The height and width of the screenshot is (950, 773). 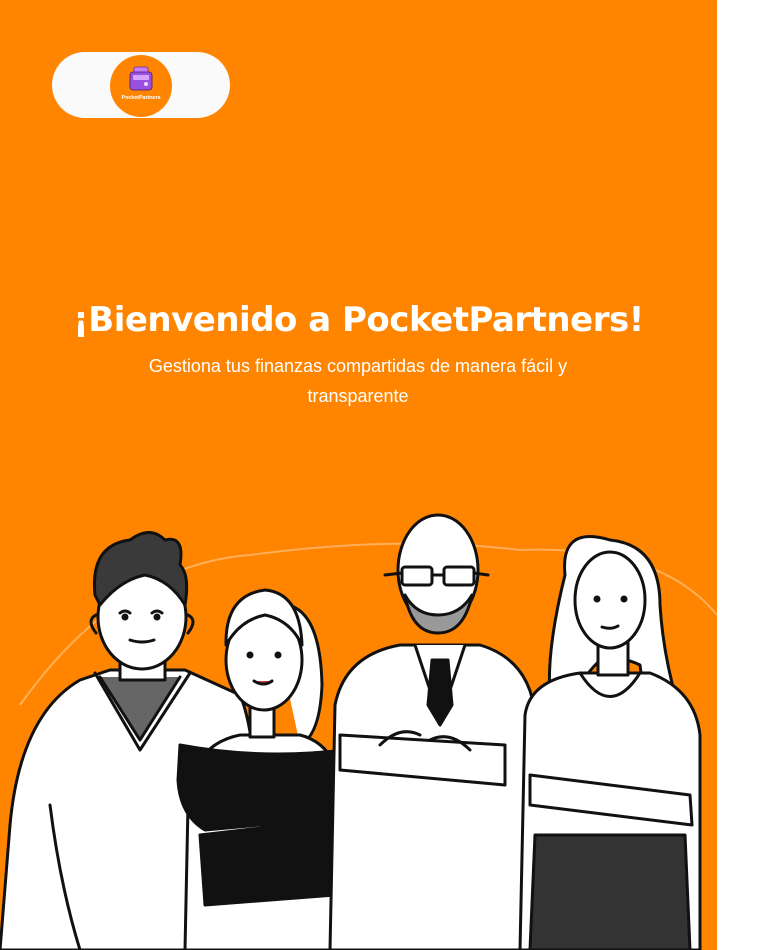 What do you see at coordinates (141, 98) in the screenshot?
I see `logo-wordmark: PocketPartners` at bounding box center [141, 98].